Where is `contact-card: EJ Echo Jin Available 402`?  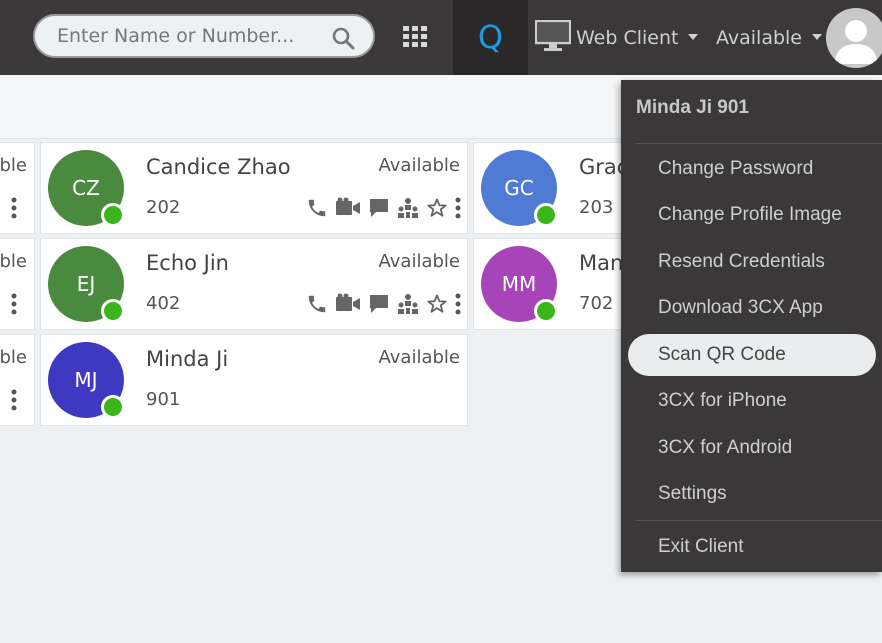 contact-card: EJ Echo Jin Available 402 is located at coordinates (254, 284).